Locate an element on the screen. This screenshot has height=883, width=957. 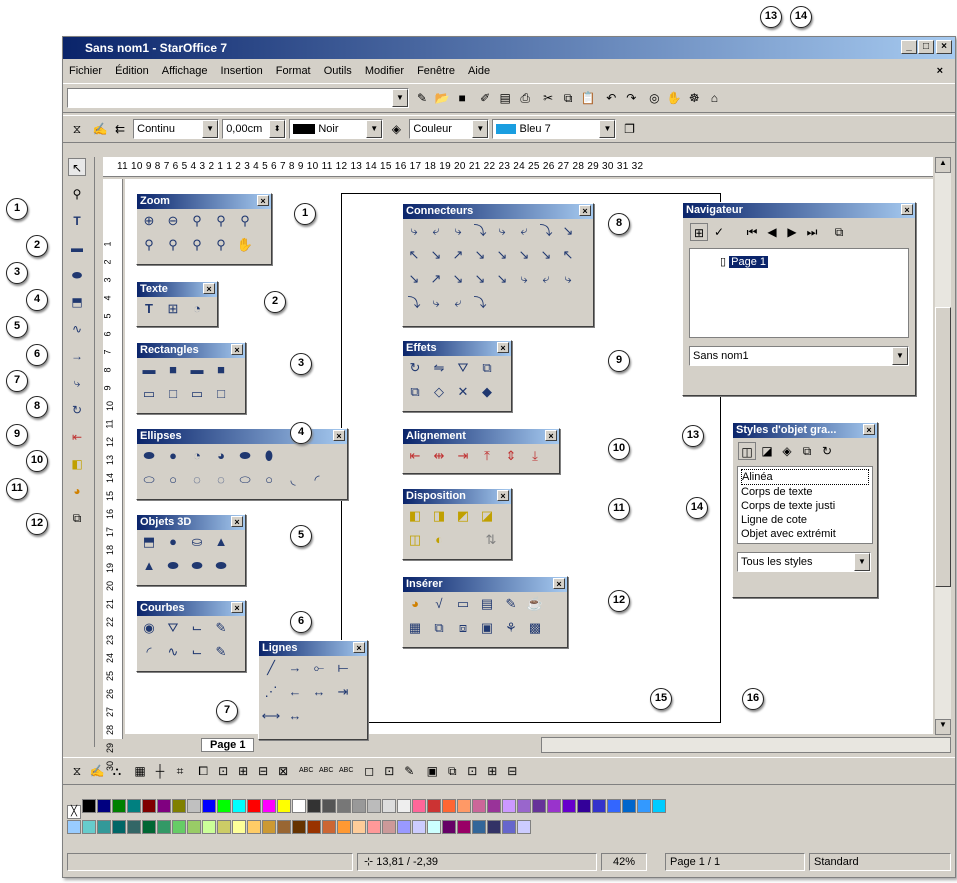
horizontal-scrollbar is located at coordinates (746, 745).